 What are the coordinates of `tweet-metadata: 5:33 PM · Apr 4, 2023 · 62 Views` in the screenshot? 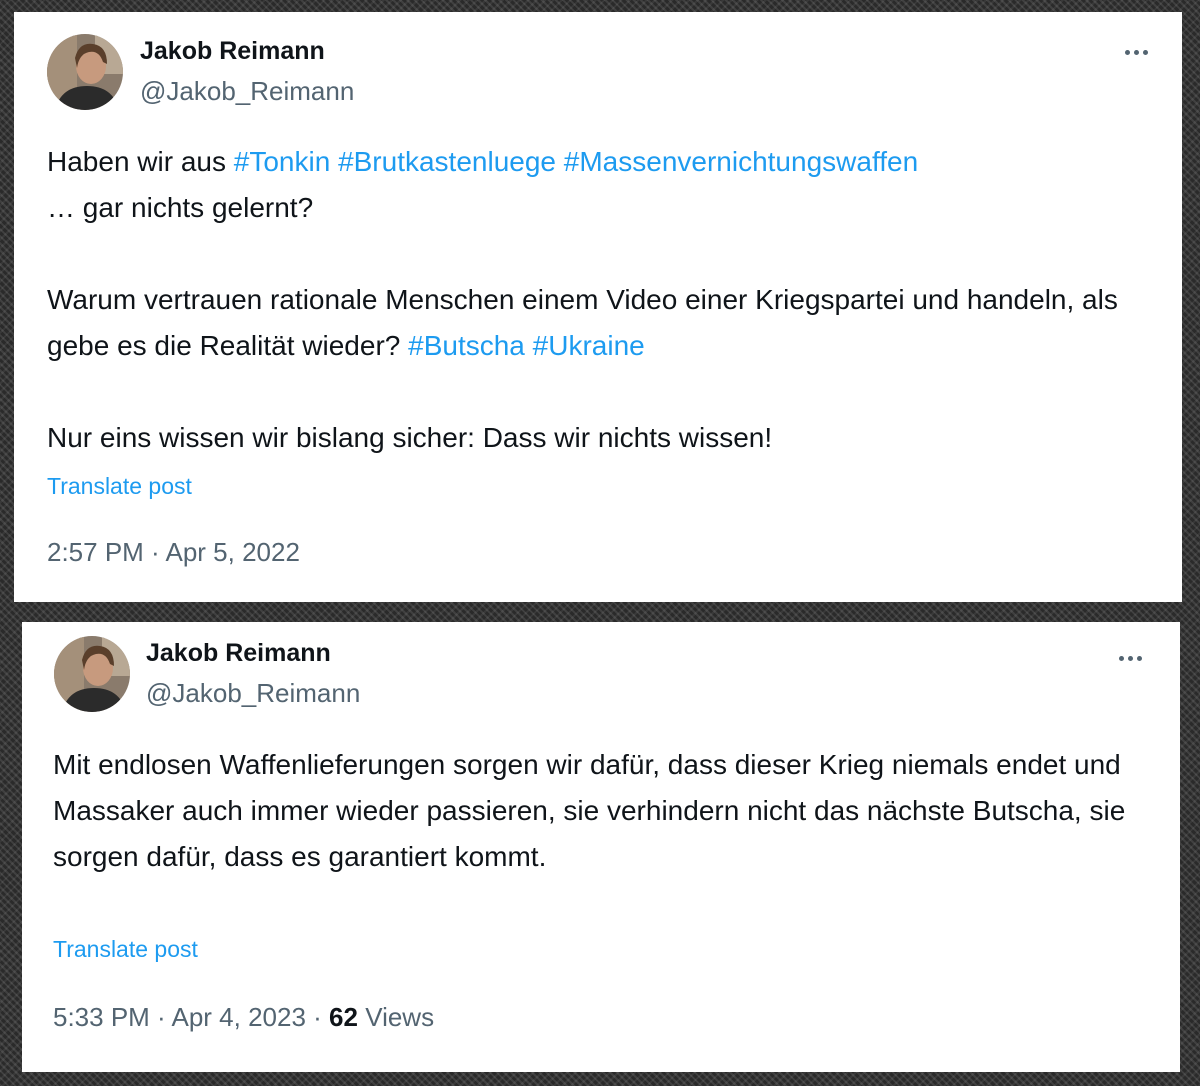 It's located at (243, 1017).